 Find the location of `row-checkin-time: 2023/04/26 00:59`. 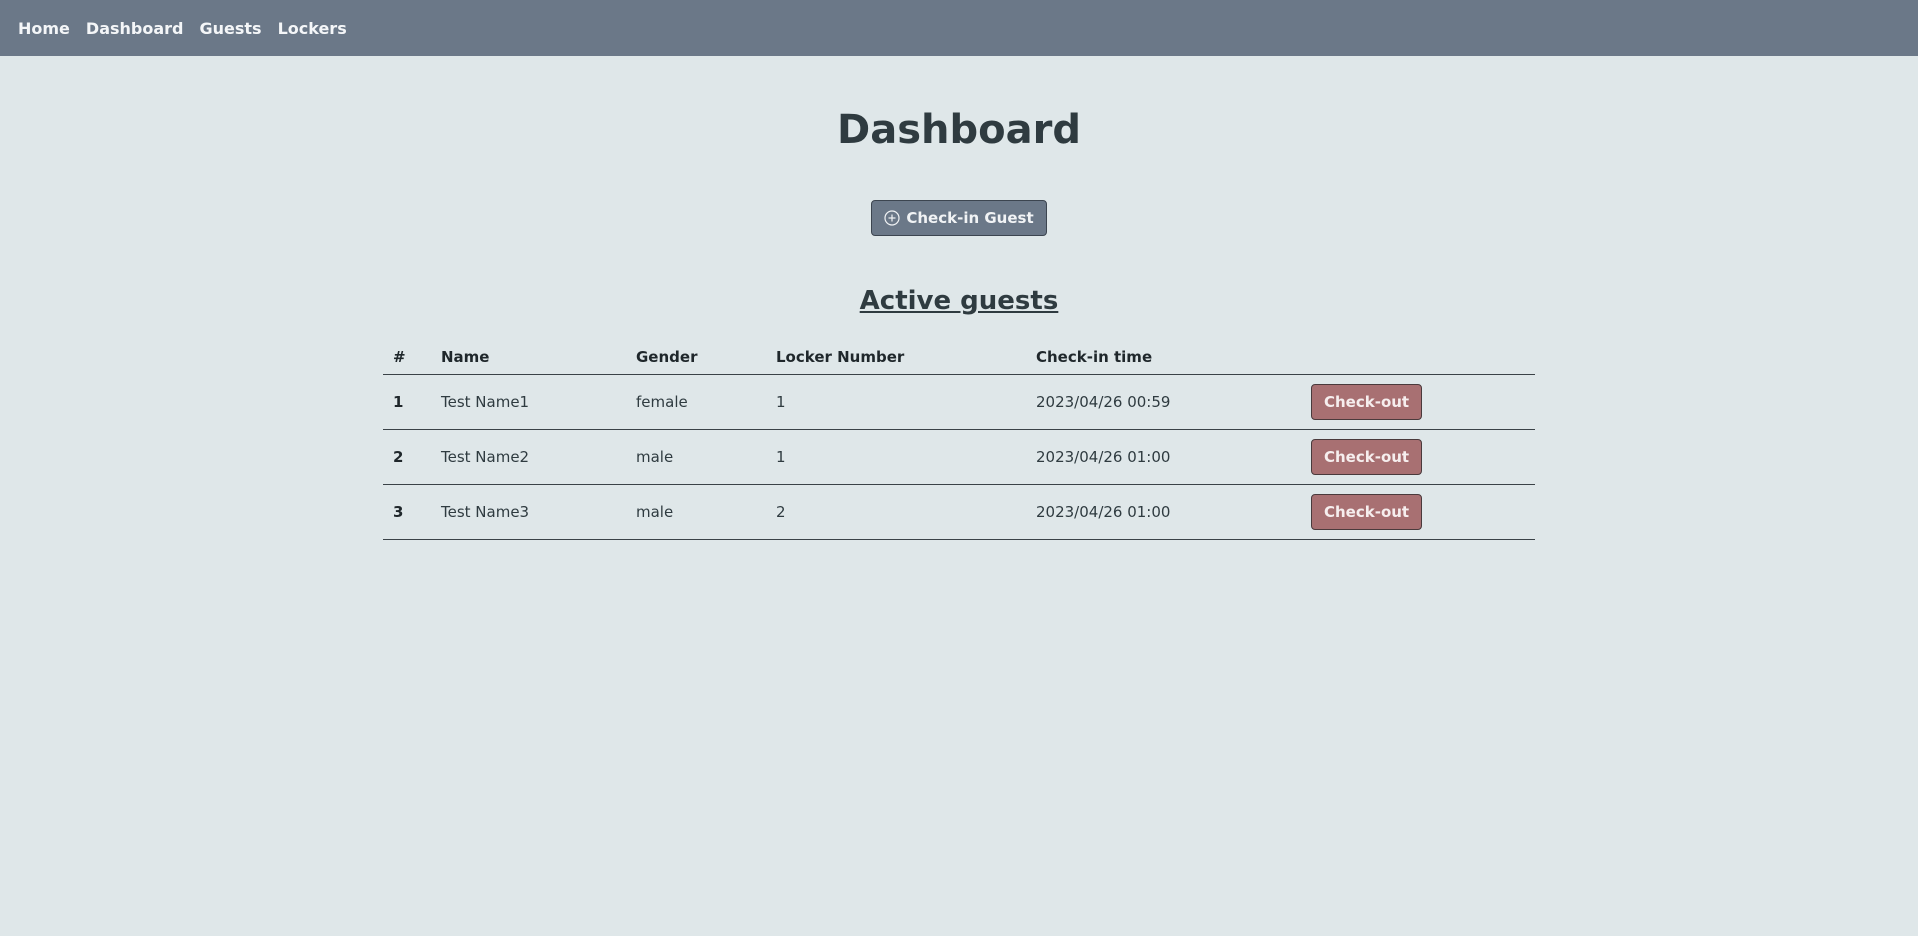

row-checkin-time: 2023/04/26 00:59 is located at coordinates (1163, 402).